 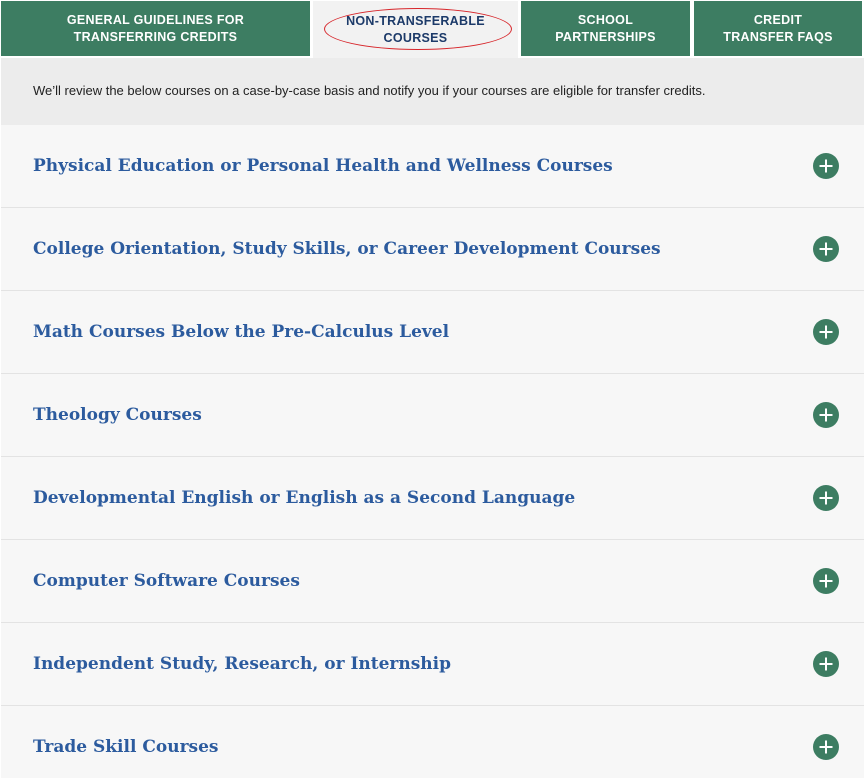 What do you see at coordinates (778, 19) in the screenshot?
I see `tab-label-line1: CREDIT` at bounding box center [778, 19].